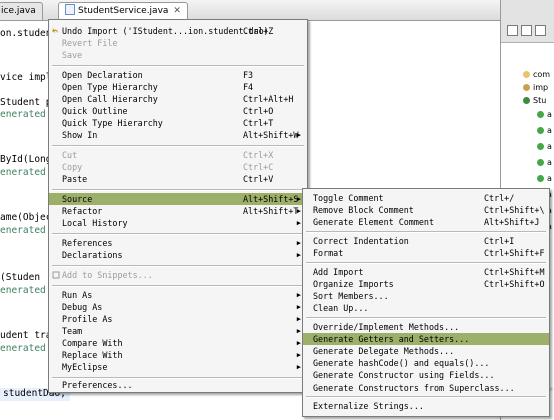 This screenshot has height=420, width=554. I want to click on tab-label: StudentService.java, so click(123, 11).